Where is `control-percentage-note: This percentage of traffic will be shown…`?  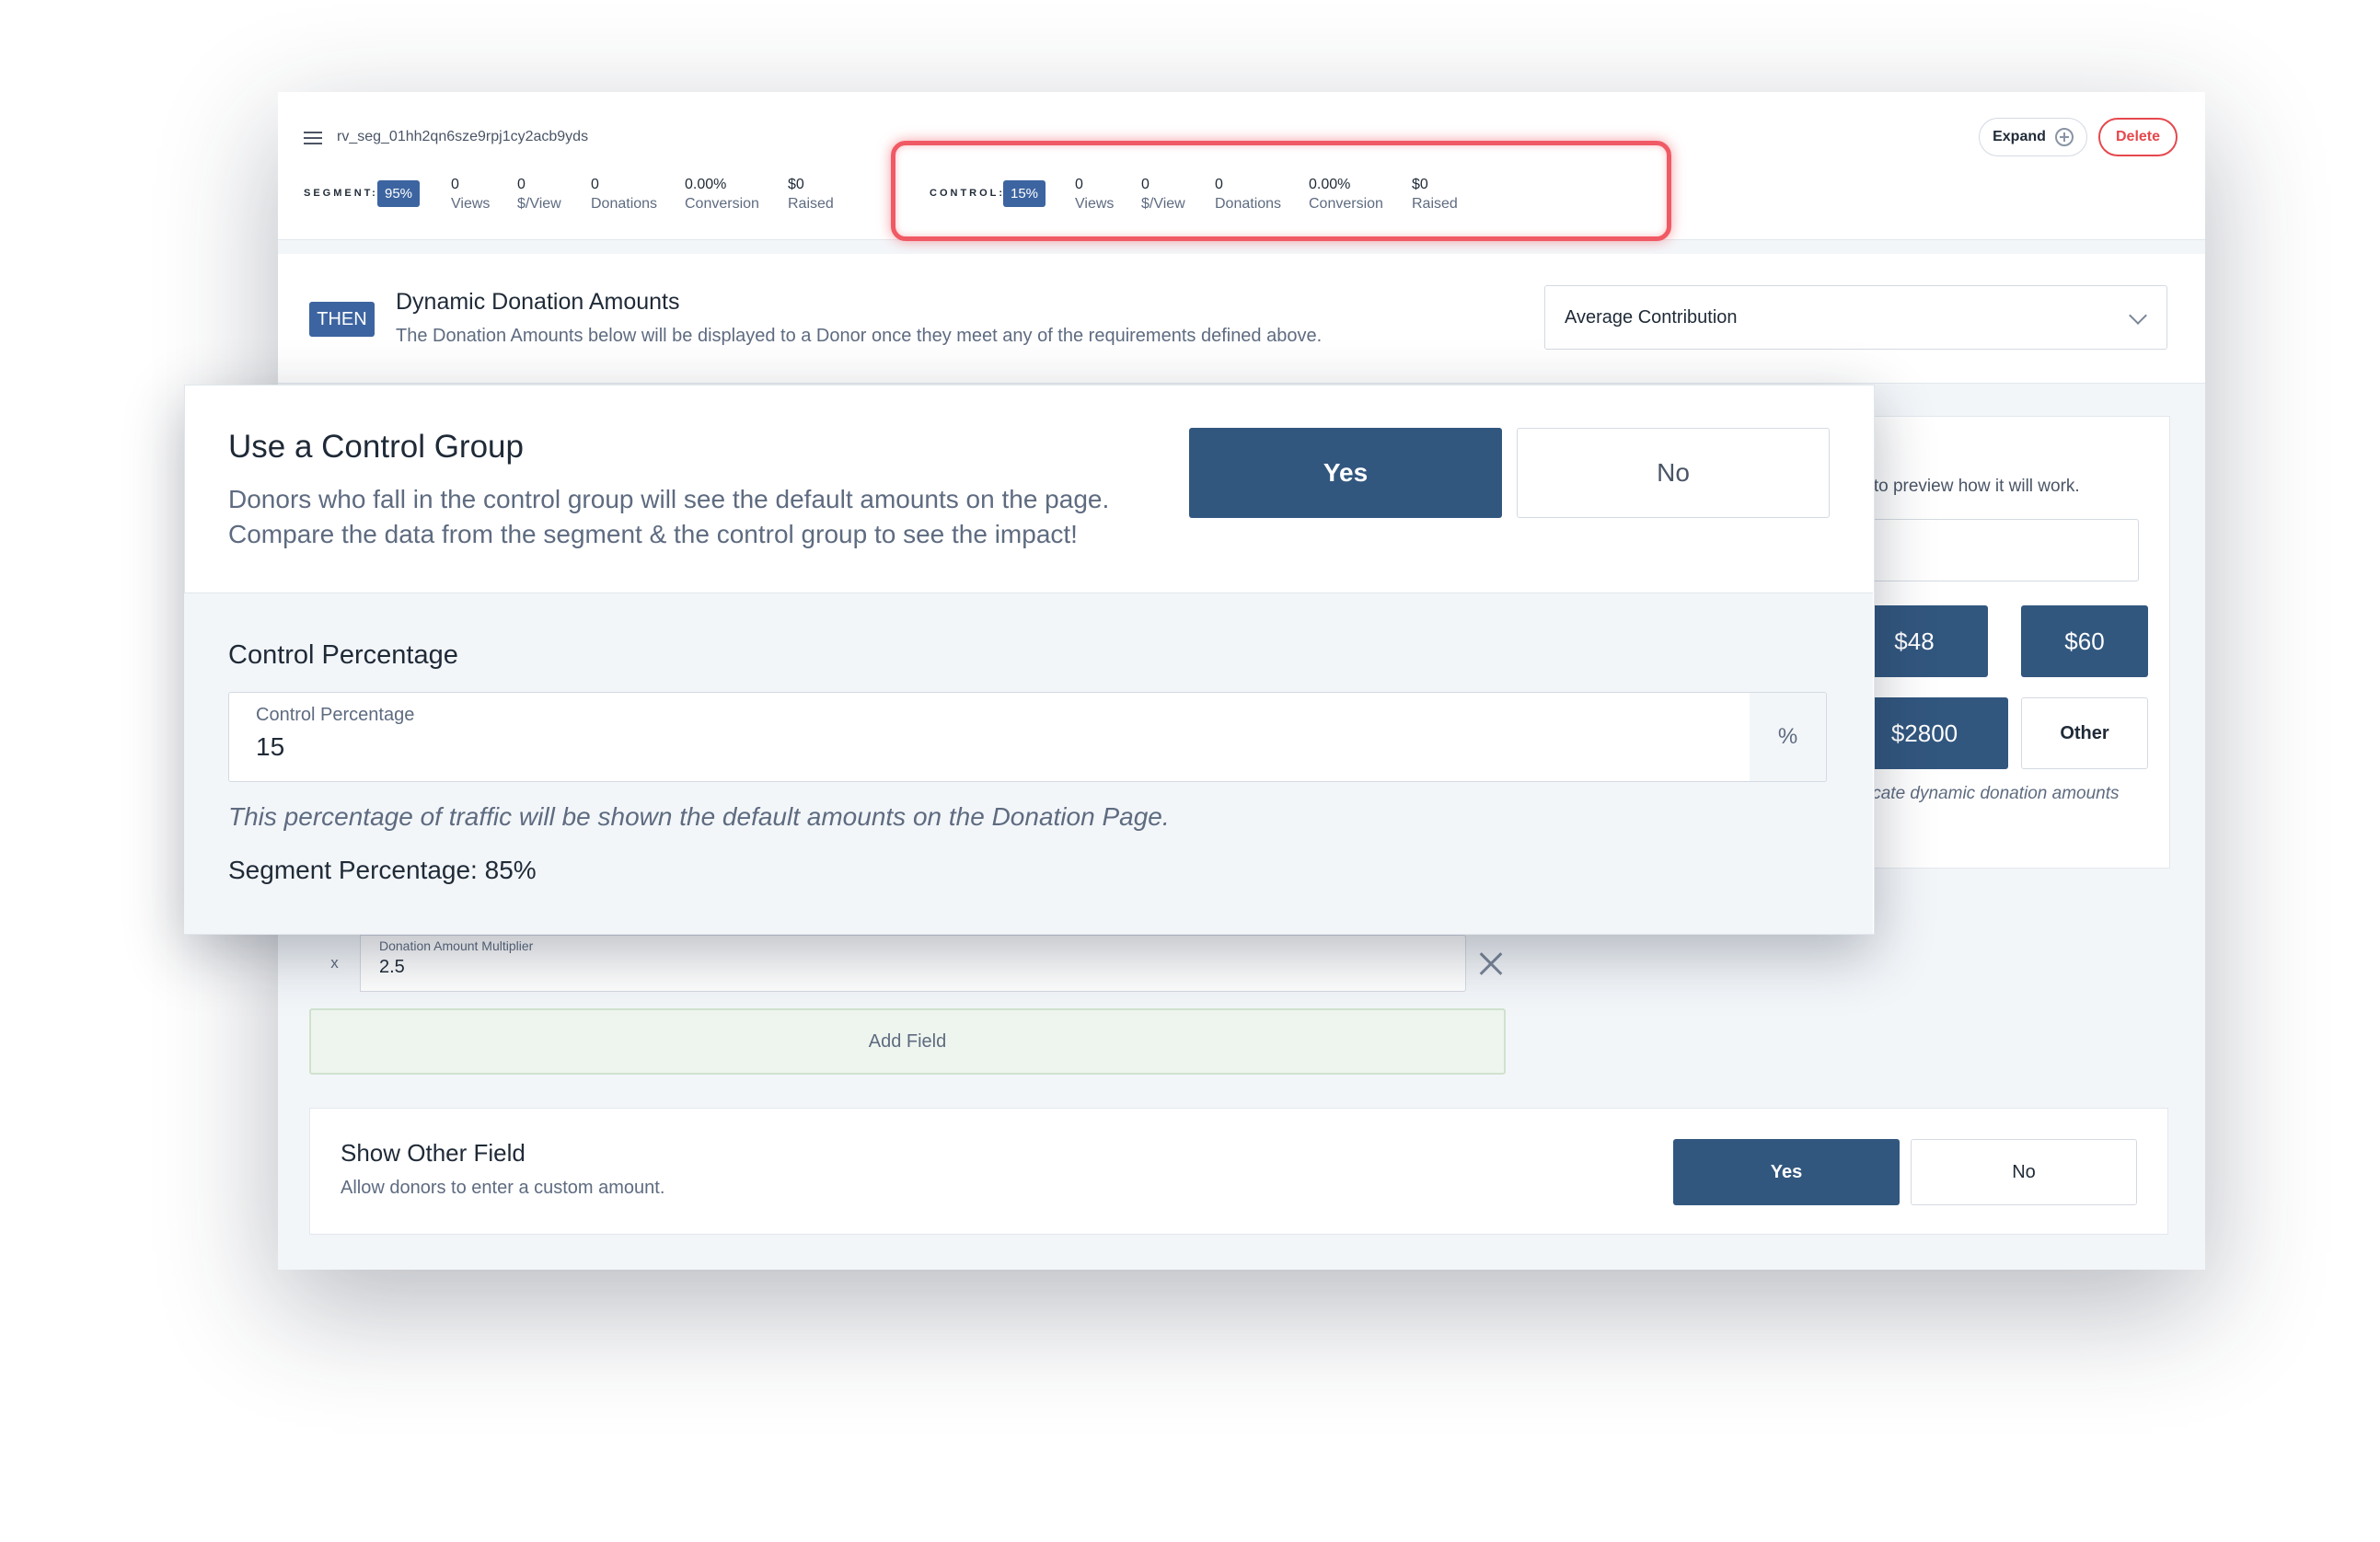 control-percentage-note: This percentage of traffic will be shown… is located at coordinates (699, 816).